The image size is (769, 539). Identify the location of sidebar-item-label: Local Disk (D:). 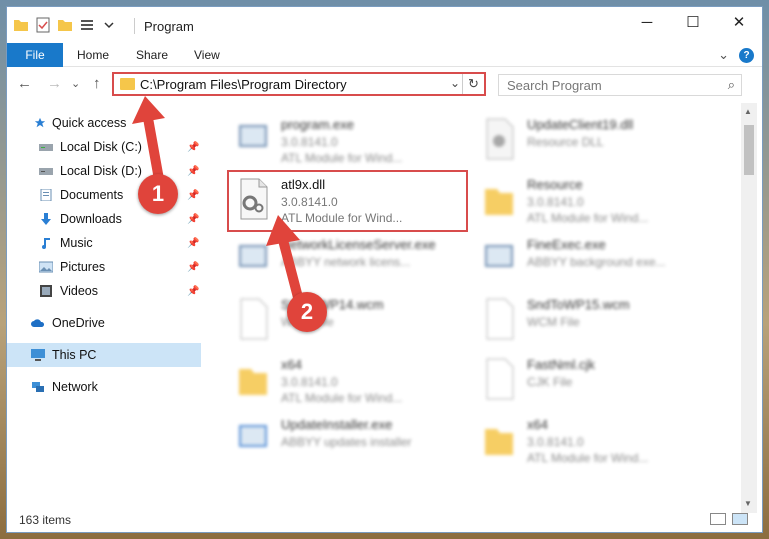
(101, 171).